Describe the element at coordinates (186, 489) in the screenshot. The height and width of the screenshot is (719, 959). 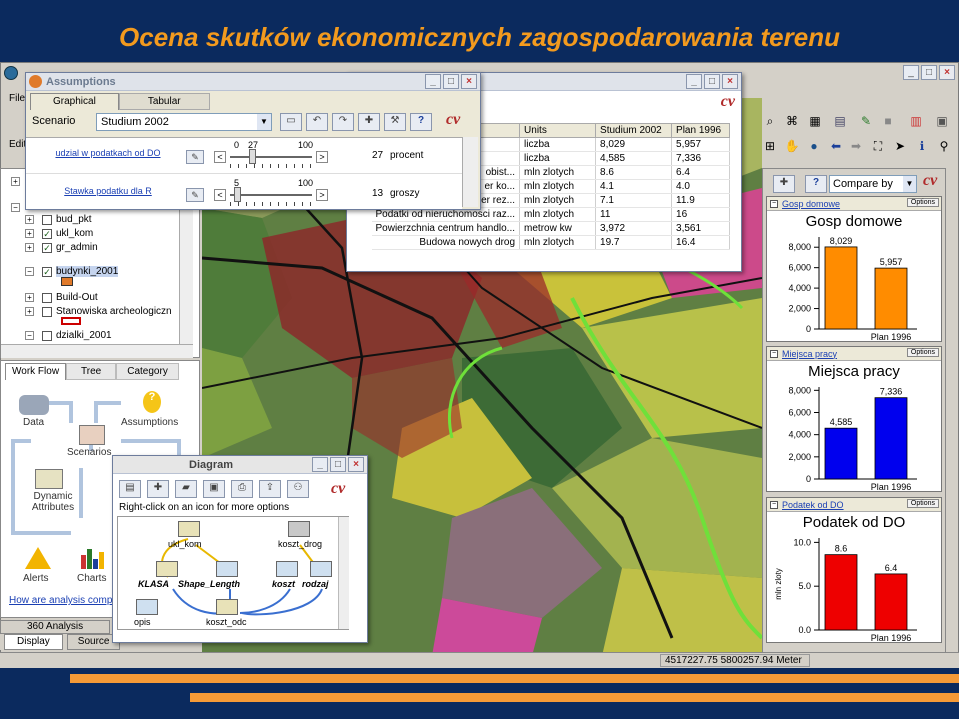
I see `open-folder-icon: ▰` at that location.